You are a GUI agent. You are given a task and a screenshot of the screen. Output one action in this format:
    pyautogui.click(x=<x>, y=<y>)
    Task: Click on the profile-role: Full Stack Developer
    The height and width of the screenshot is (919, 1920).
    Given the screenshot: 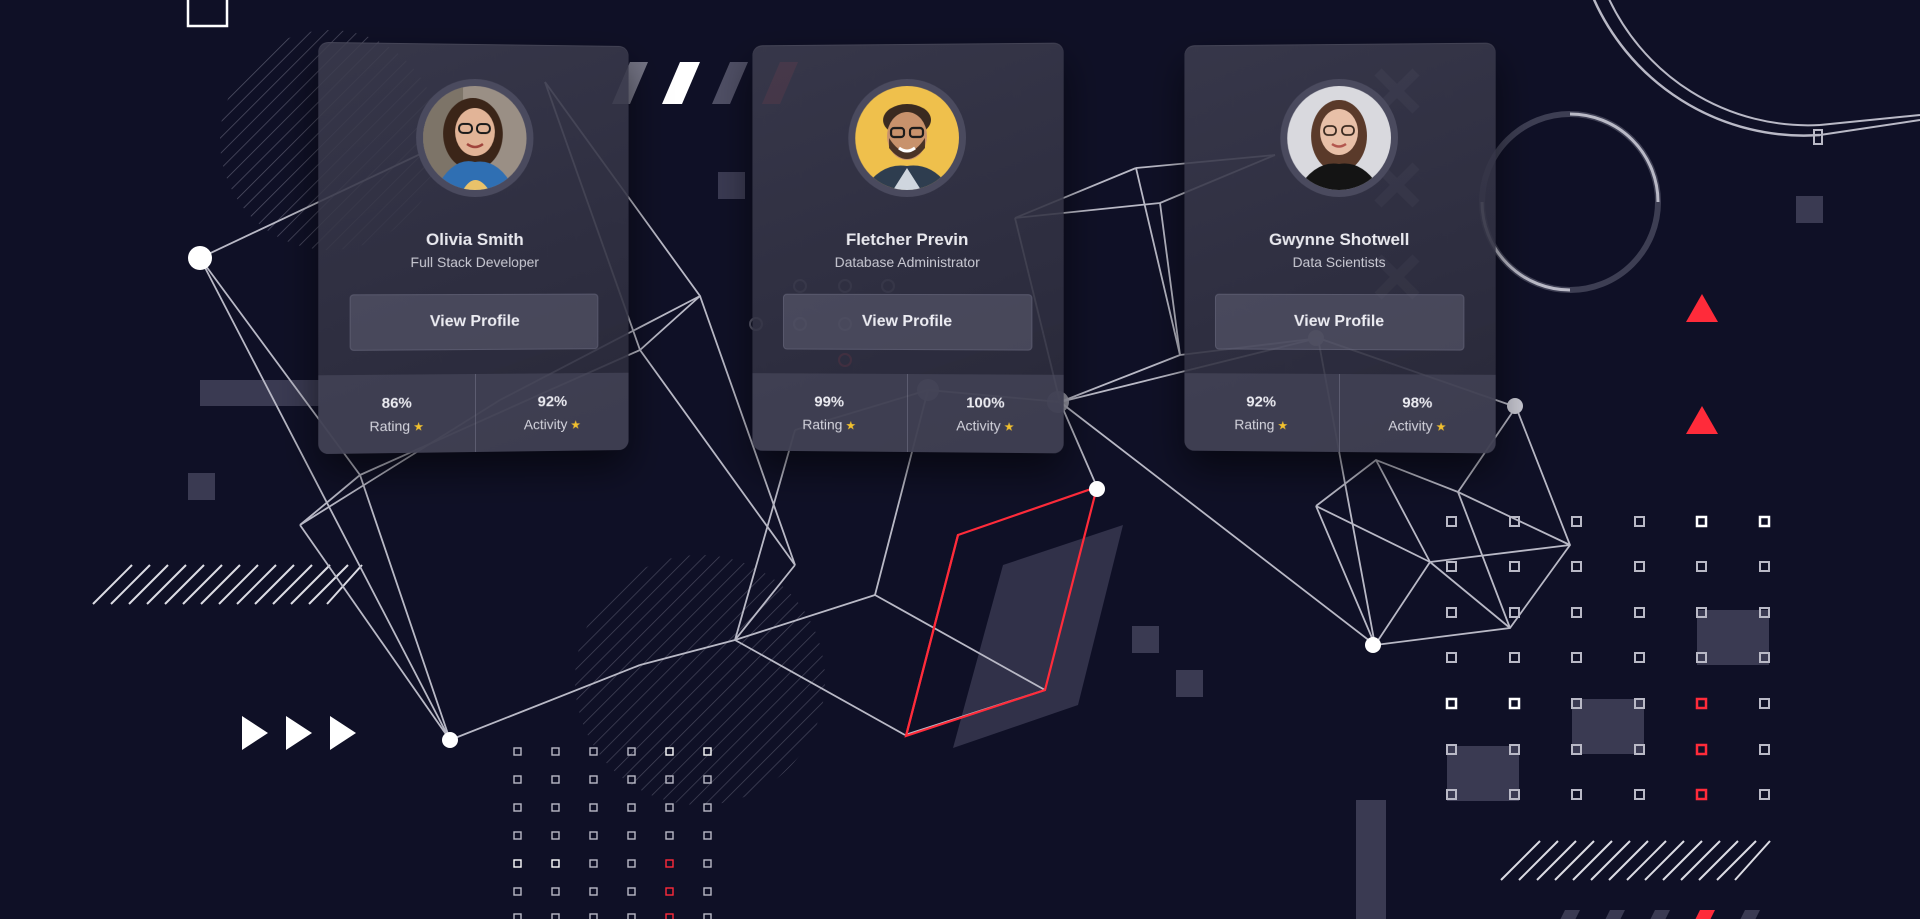 What is the action you would take?
    pyautogui.click(x=474, y=262)
    